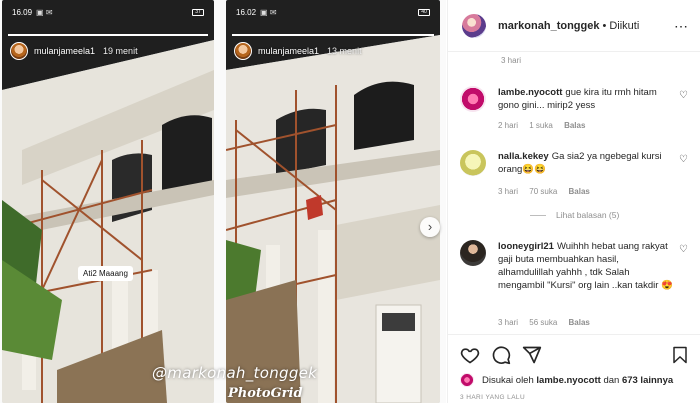 This screenshot has width=700, height=403. I want to click on divider, so click(538, 215).